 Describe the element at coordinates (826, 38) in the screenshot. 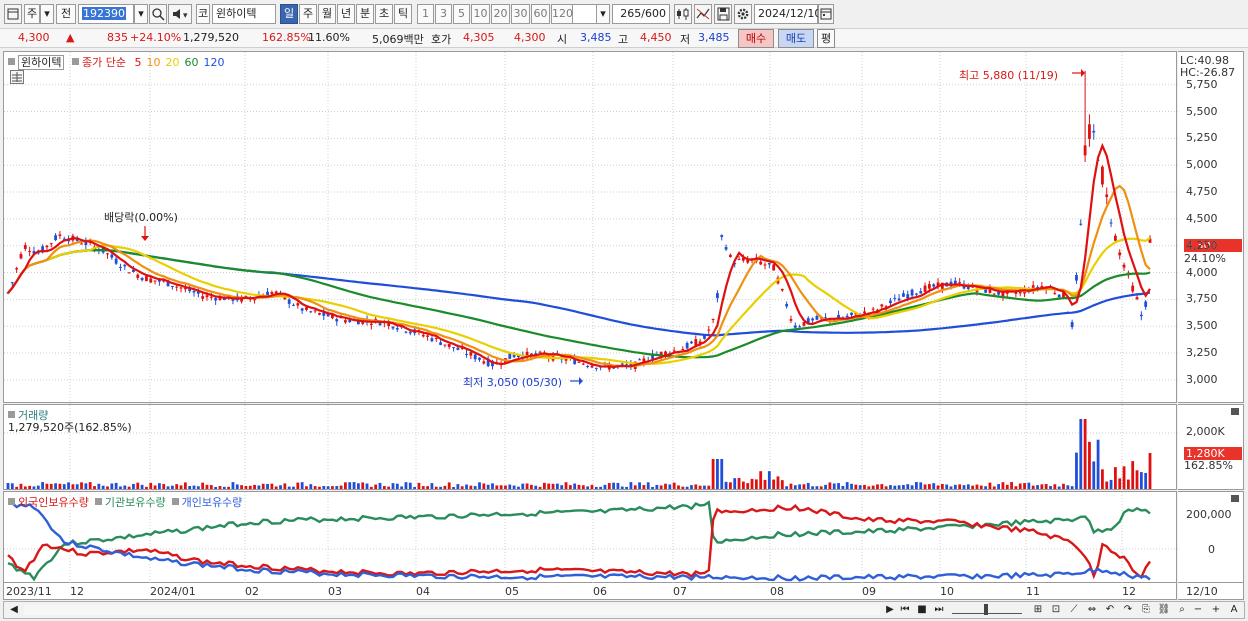

I see `evaluate-button: 평` at that location.